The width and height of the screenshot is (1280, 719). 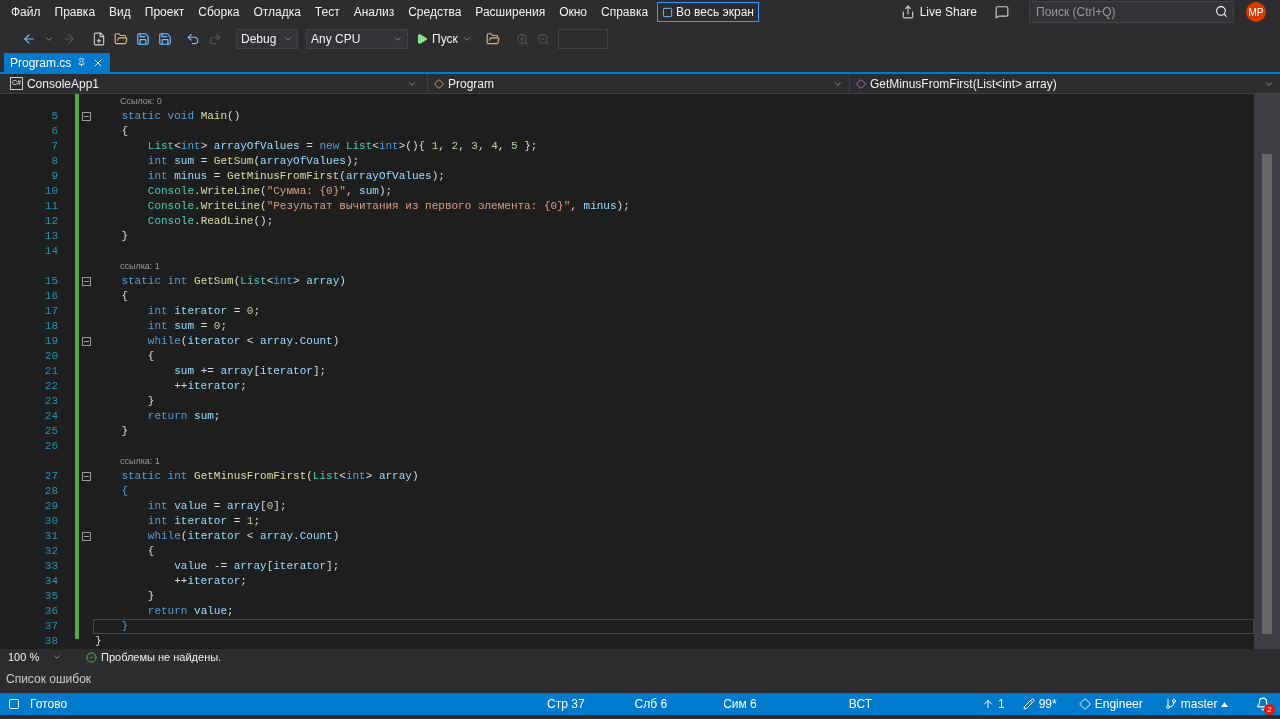 What do you see at coordinates (51, 417) in the screenshot?
I see `line-number: 24` at bounding box center [51, 417].